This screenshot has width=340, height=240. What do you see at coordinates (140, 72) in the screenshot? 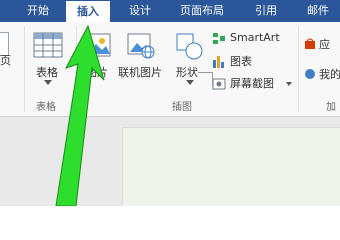
I see `online-pictures-label: 联机图片` at bounding box center [140, 72].